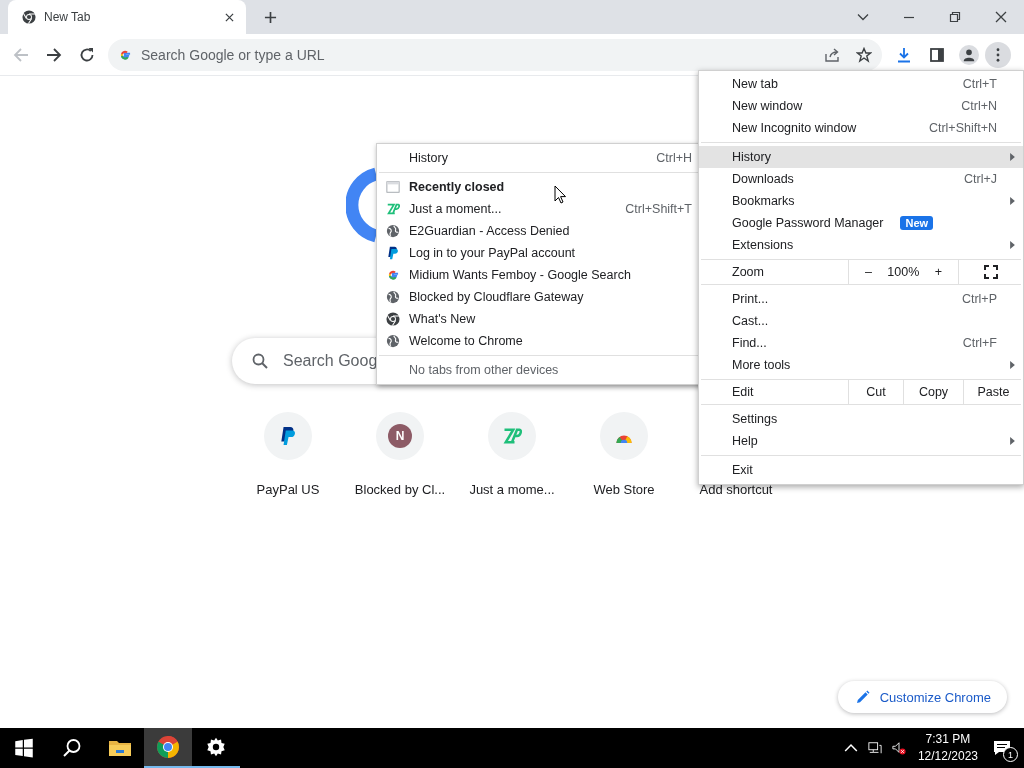 This screenshot has height=768, width=1024. Describe the element at coordinates (484, 370) in the screenshot. I see `menu-note: No tabs from other devices` at that location.